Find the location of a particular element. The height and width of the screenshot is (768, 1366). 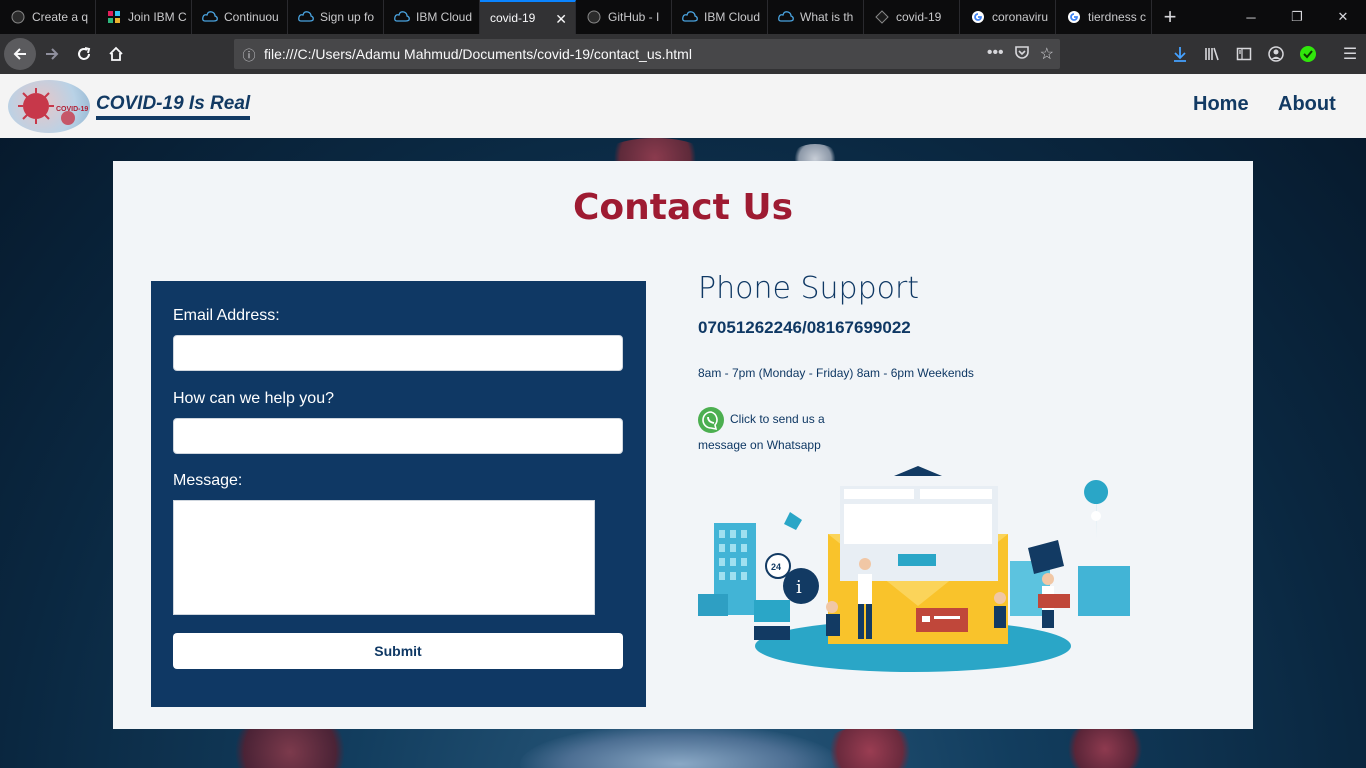

tab: coronaviru is located at coordinates (1008, 17).